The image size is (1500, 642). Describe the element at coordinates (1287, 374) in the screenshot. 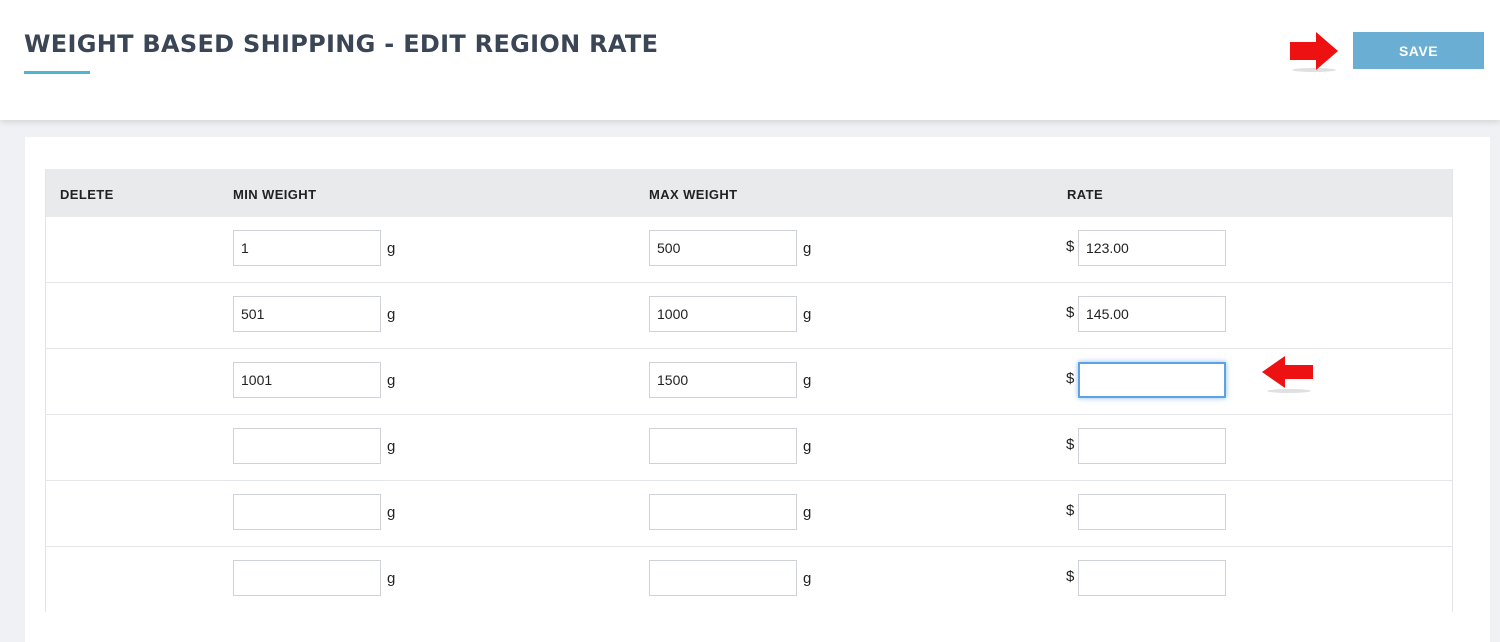

I see `red-arrow-left-icon` at that location.